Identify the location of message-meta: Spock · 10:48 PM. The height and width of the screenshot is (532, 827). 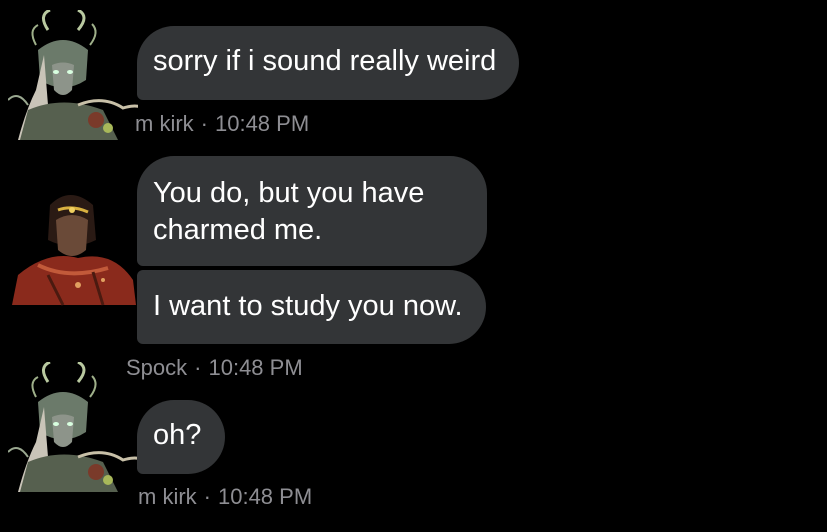
(214, 368).